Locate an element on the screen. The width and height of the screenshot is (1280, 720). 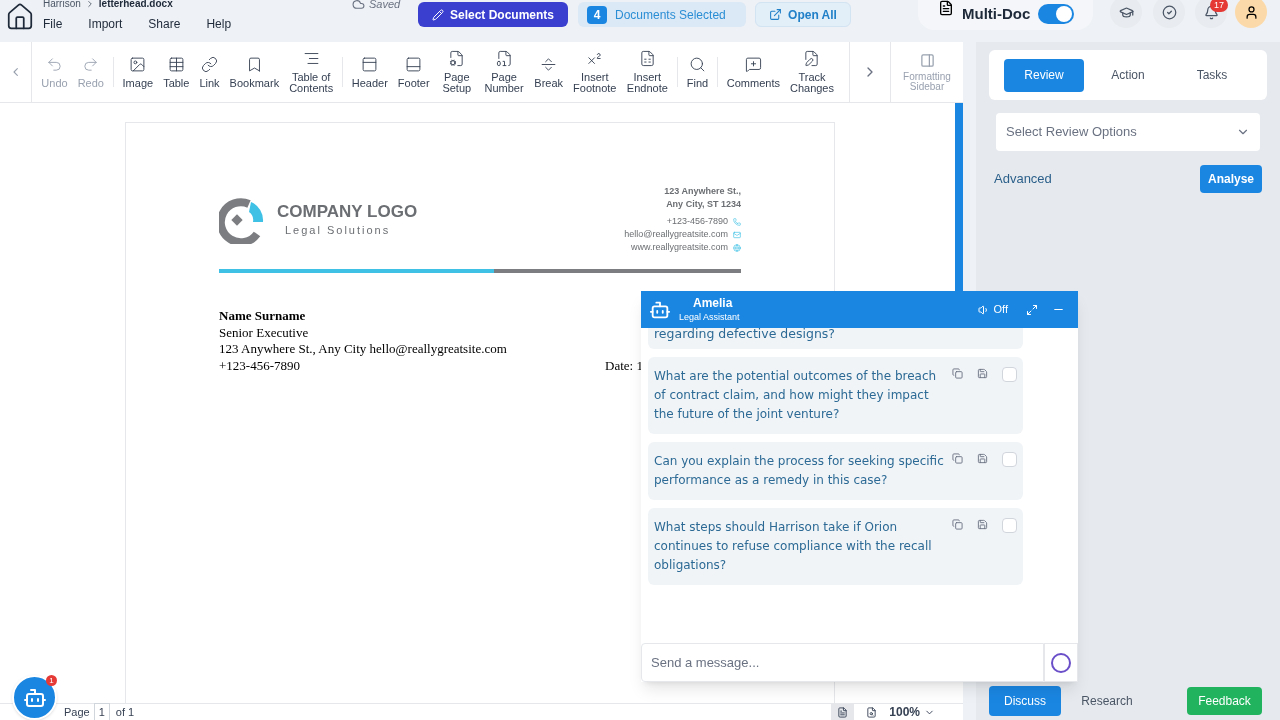
print-layout-button is located at coordinates (843, 712).